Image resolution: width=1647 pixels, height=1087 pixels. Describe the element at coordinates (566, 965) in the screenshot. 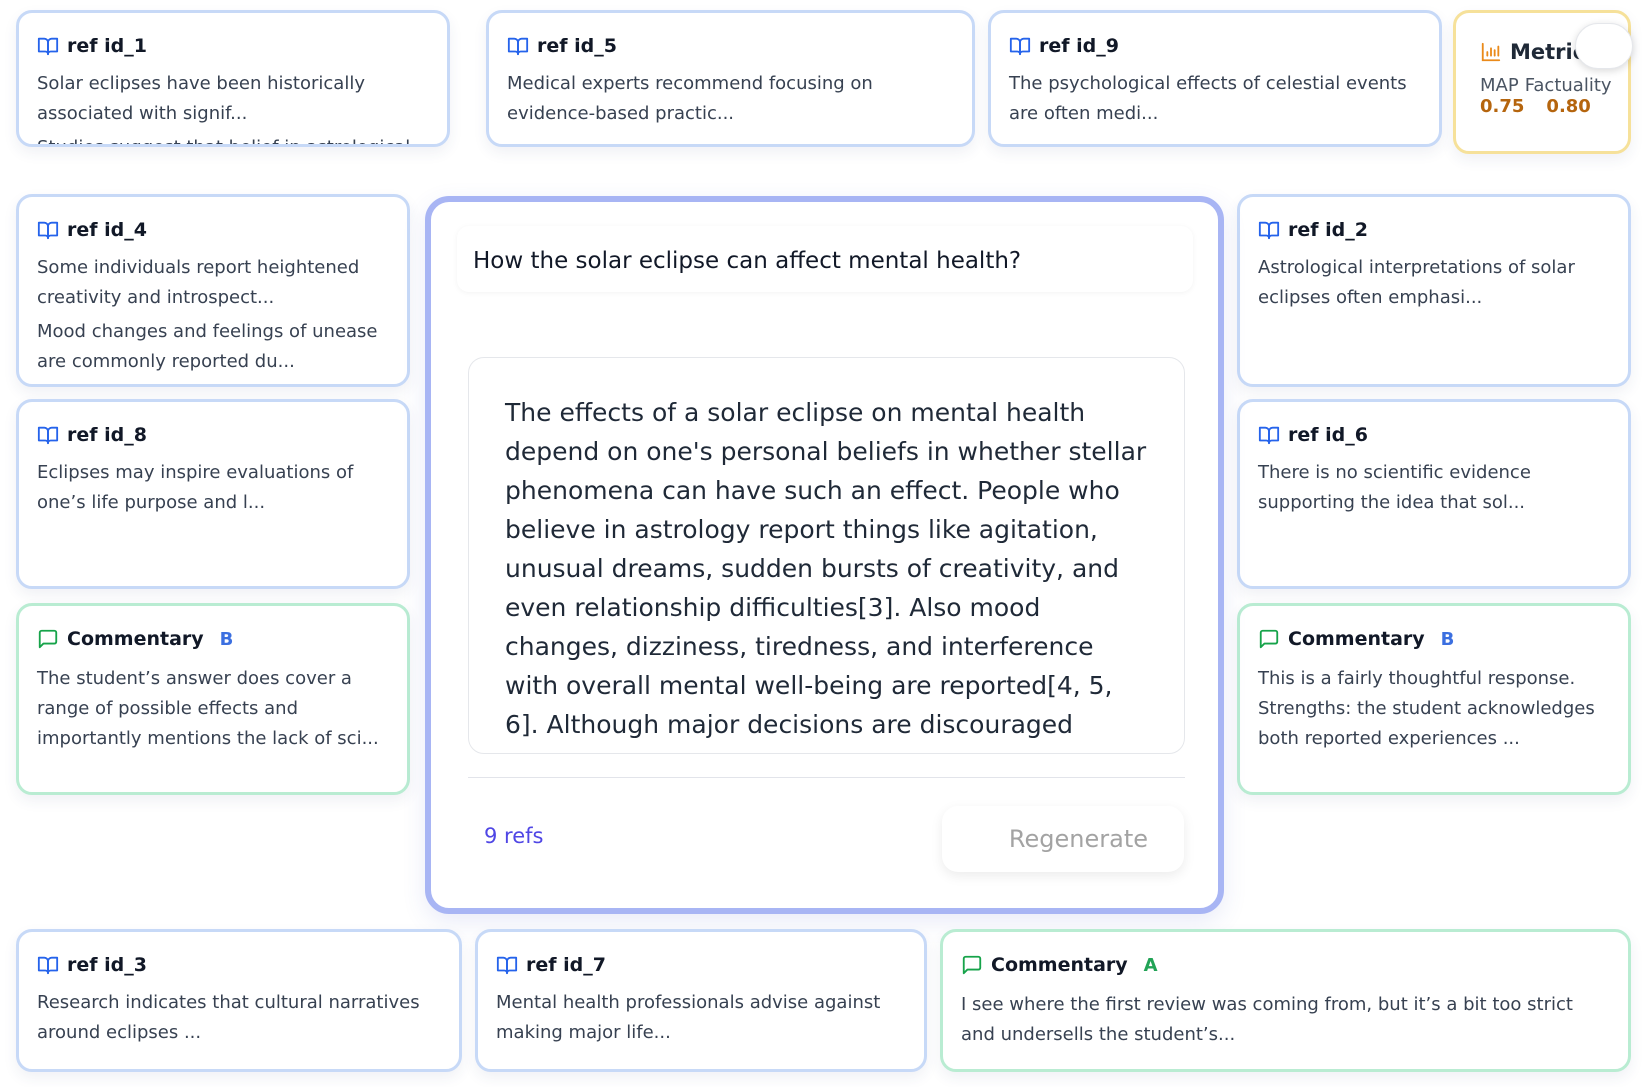

I see `ref-title: ref id_7` at that location.